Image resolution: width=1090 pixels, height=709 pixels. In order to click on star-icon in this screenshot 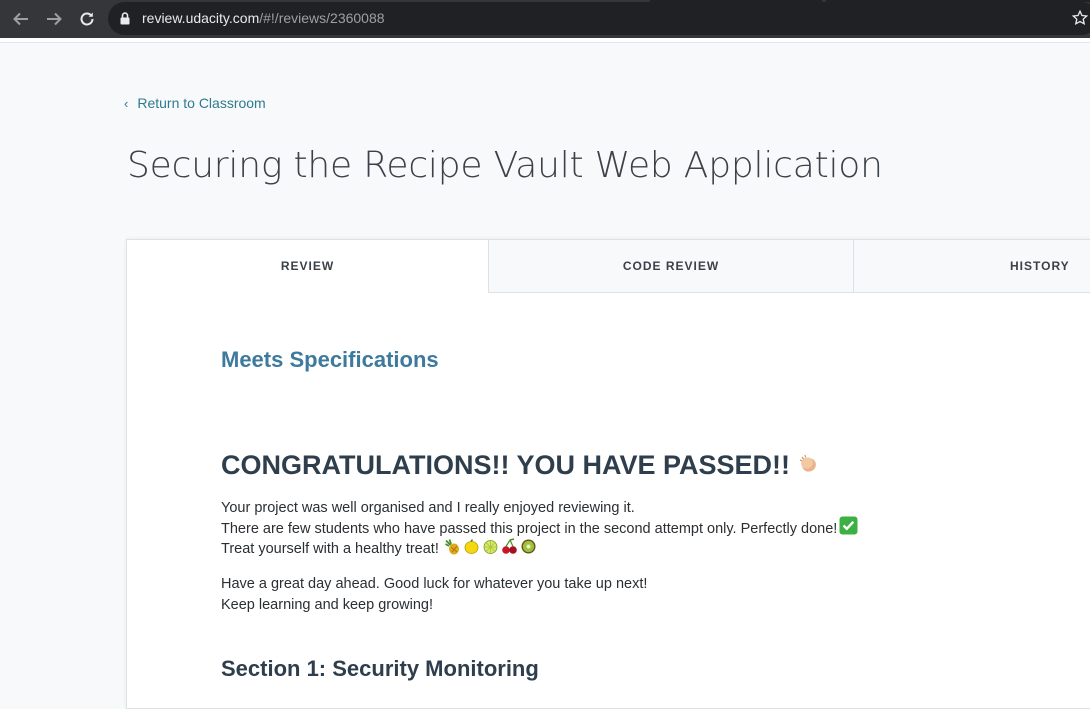, I will do `click(1080, 20)`.